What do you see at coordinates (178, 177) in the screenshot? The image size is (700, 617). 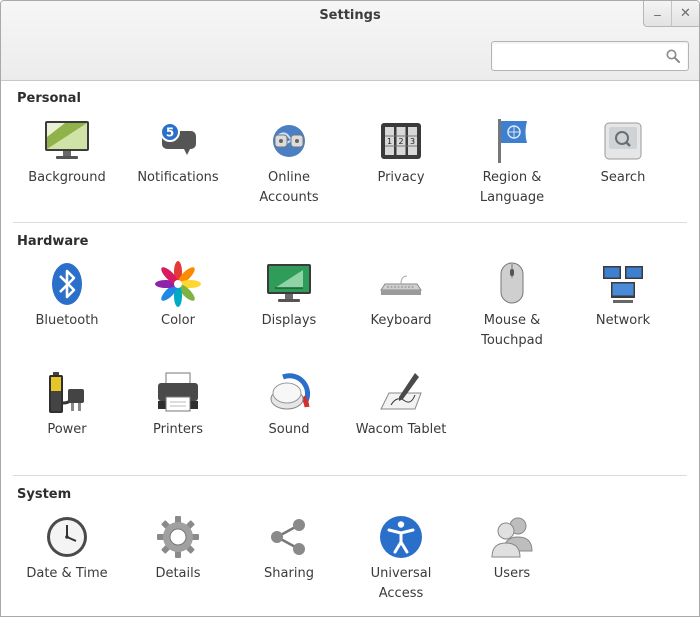 I see `item-label: Notifications` at bounding box center [178, 177].